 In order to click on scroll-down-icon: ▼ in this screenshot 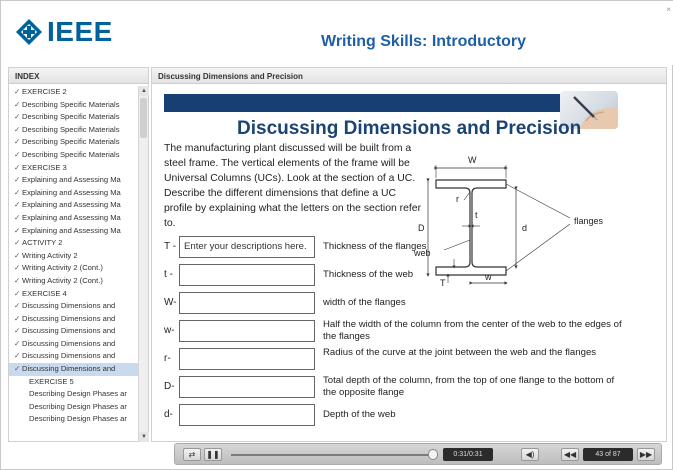, I will do `click(144, 437)`.